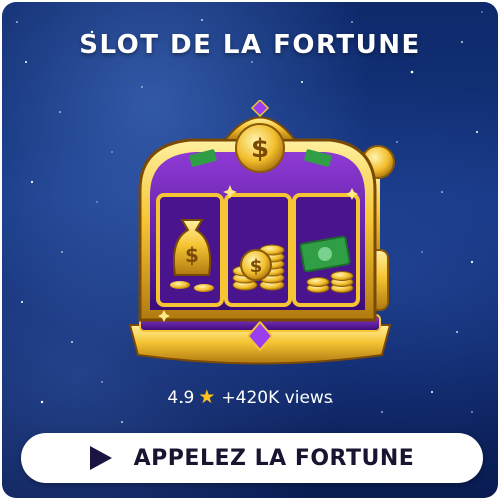 The width and height of the screenshot is (500, 500). What do you see at coordinates (100, 458) in the screenshot?
I see `play-icon` at bounding box center [100, 458].